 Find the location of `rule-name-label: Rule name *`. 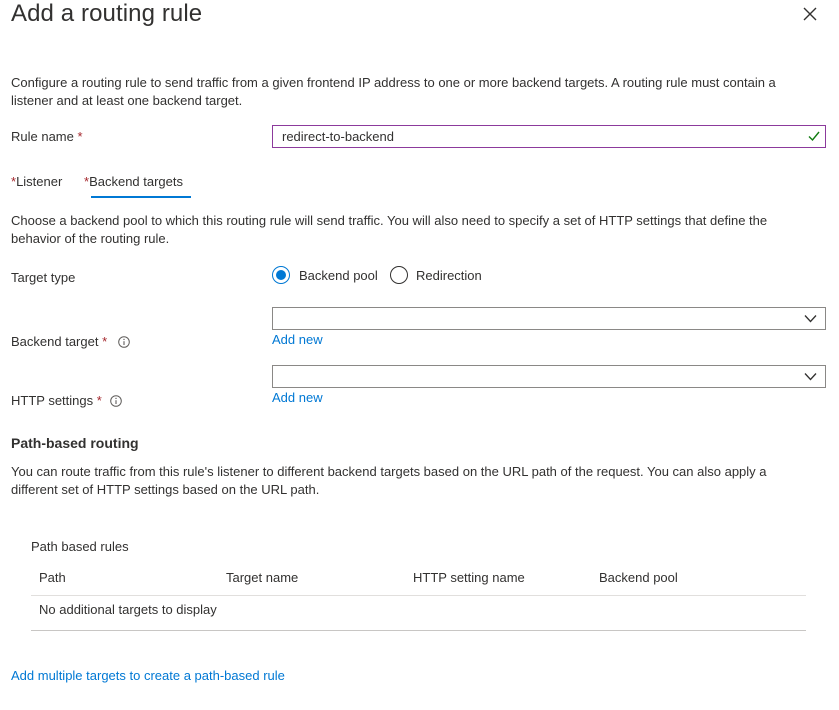

rule-name-label: Rule name * is located at coordinates (47, 136).